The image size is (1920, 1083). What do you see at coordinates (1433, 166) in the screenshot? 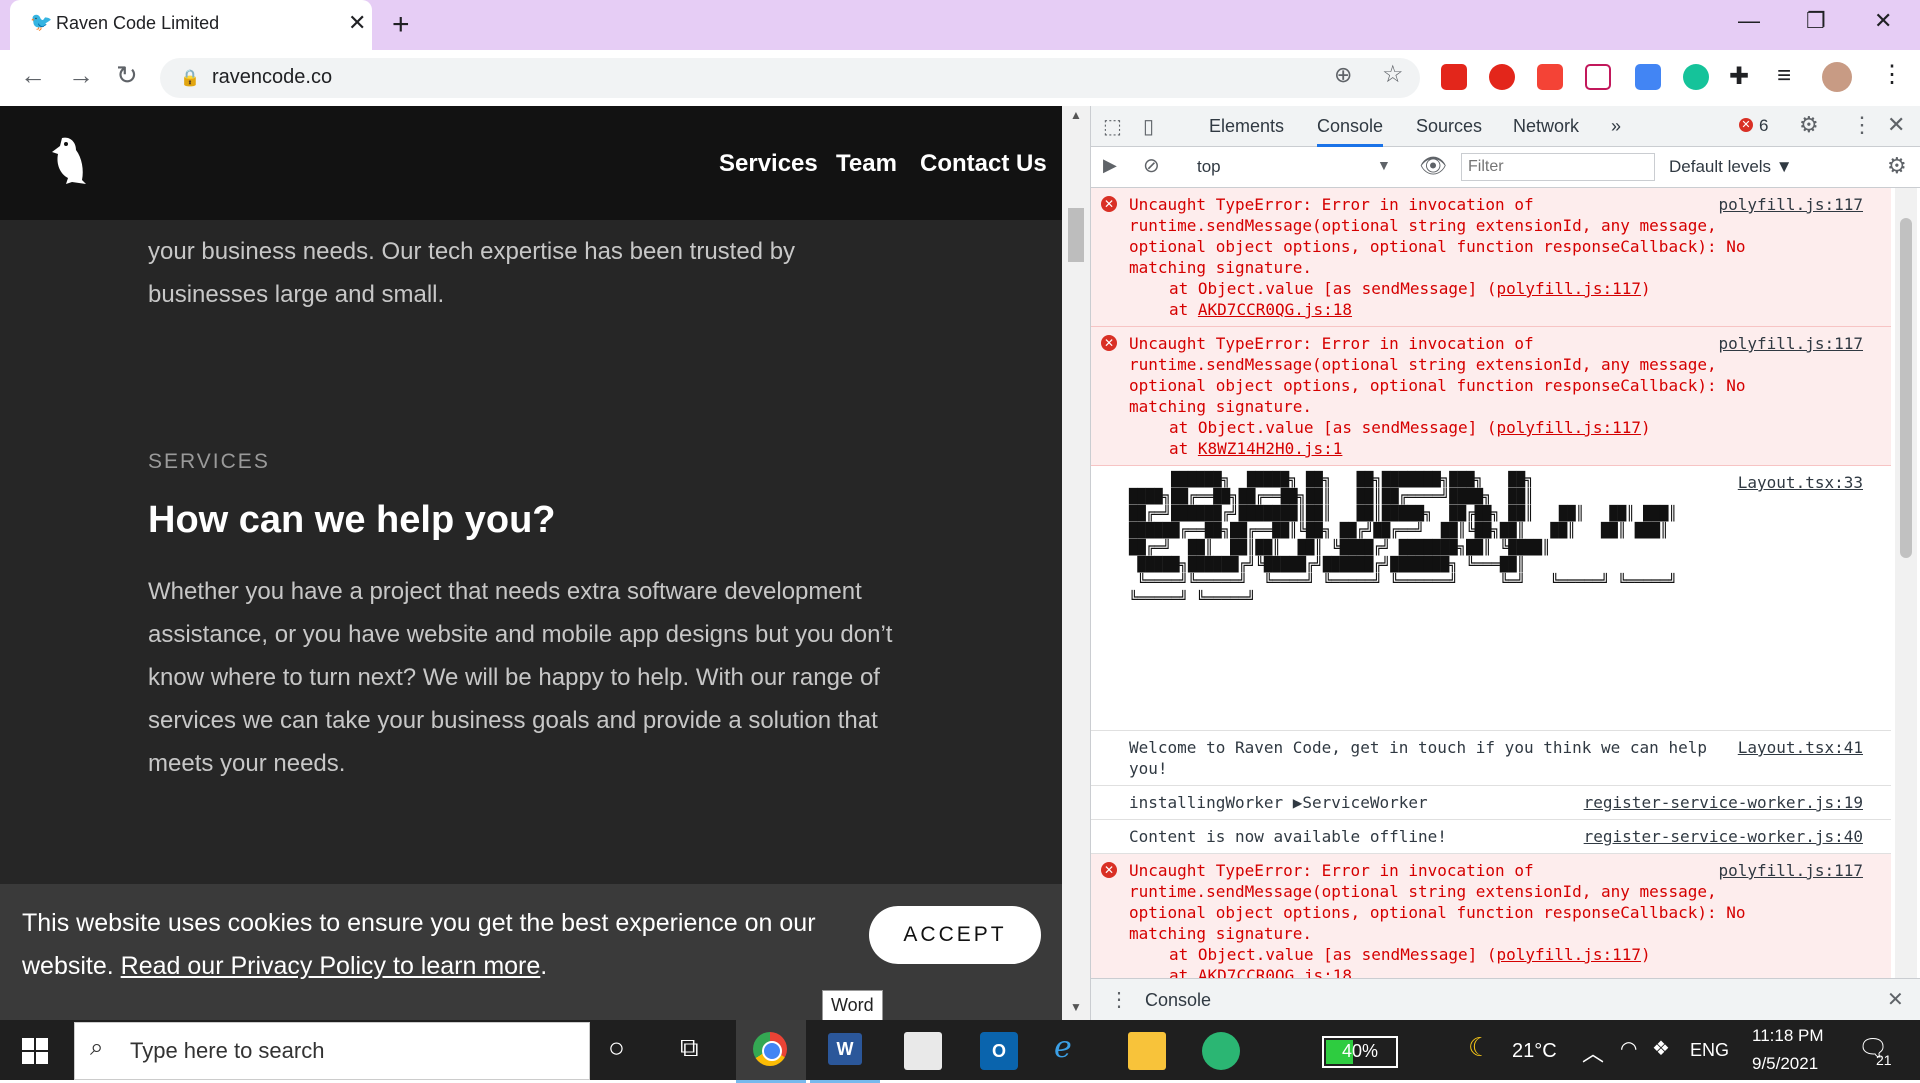
I see `live-expression-eye-icon: 👁` at bounding box center [1433, 166].